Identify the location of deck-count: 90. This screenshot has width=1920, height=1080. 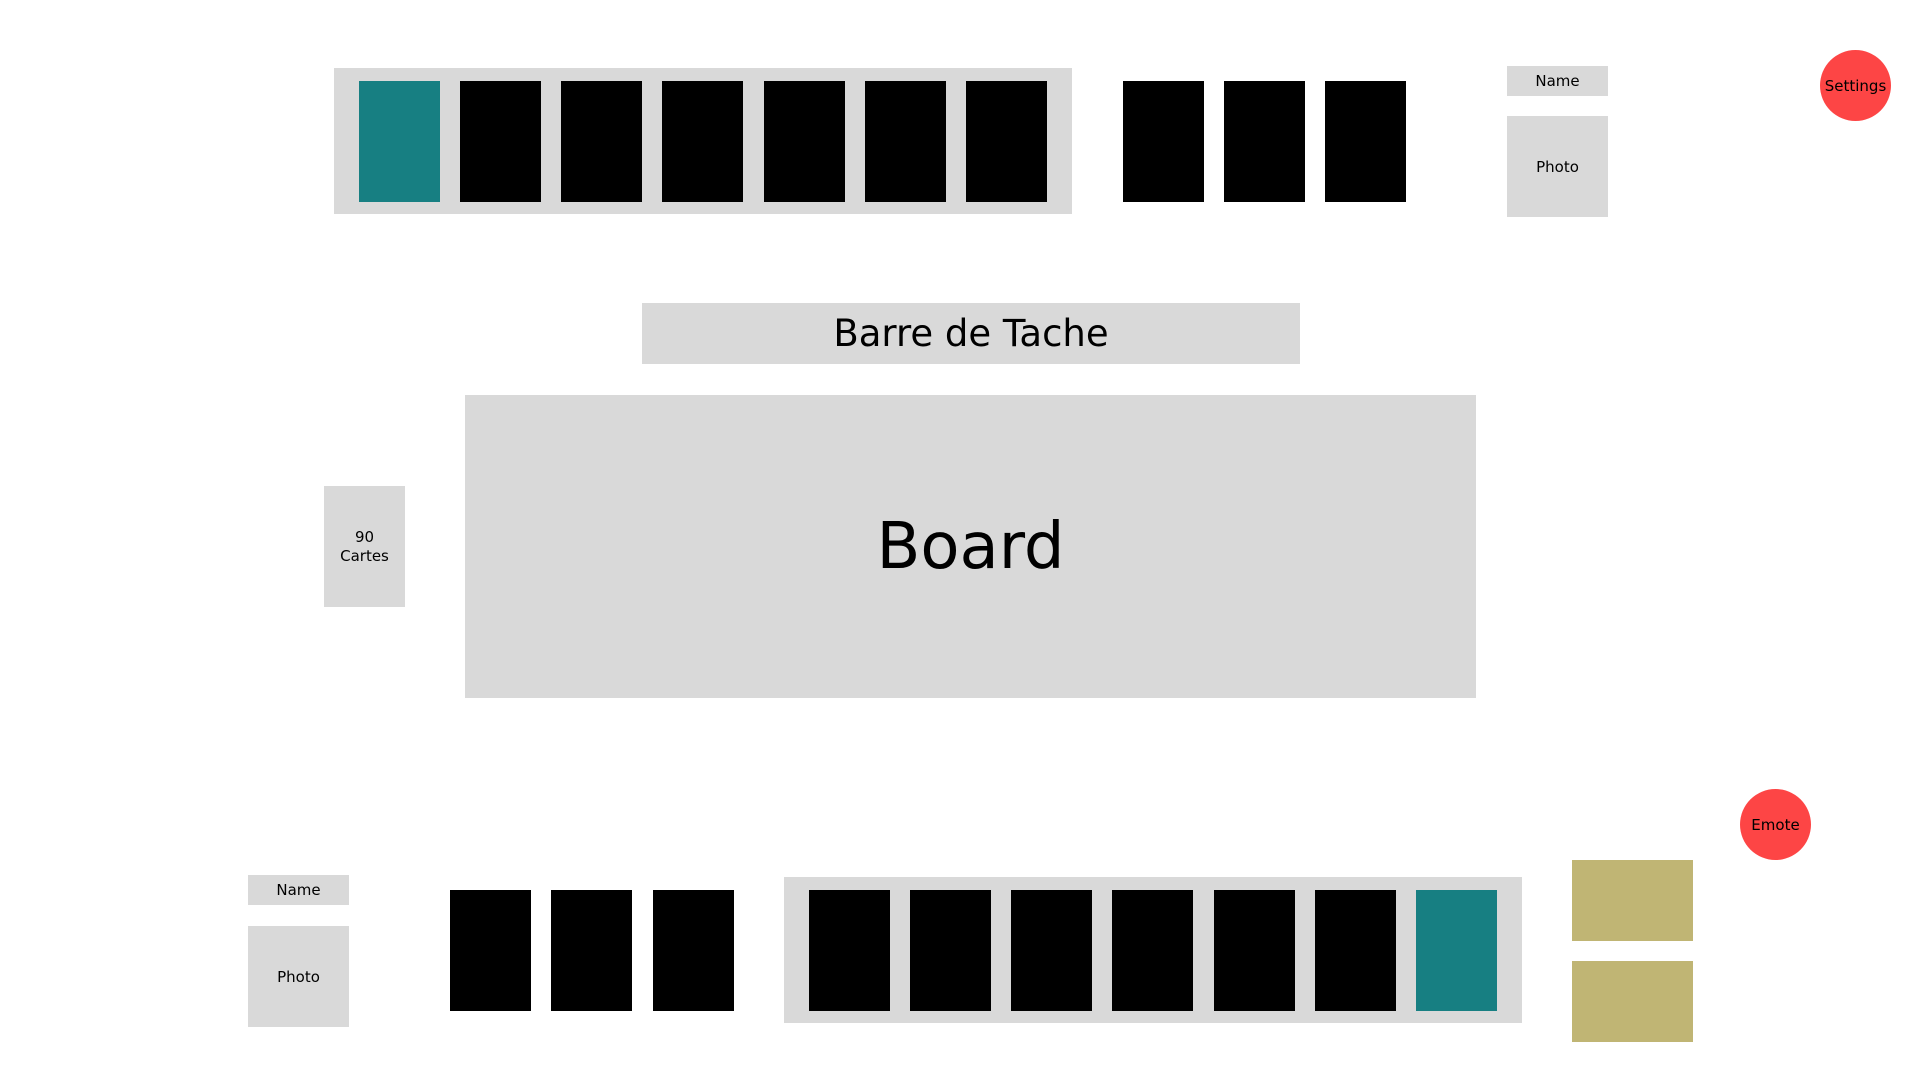
(364, 536).